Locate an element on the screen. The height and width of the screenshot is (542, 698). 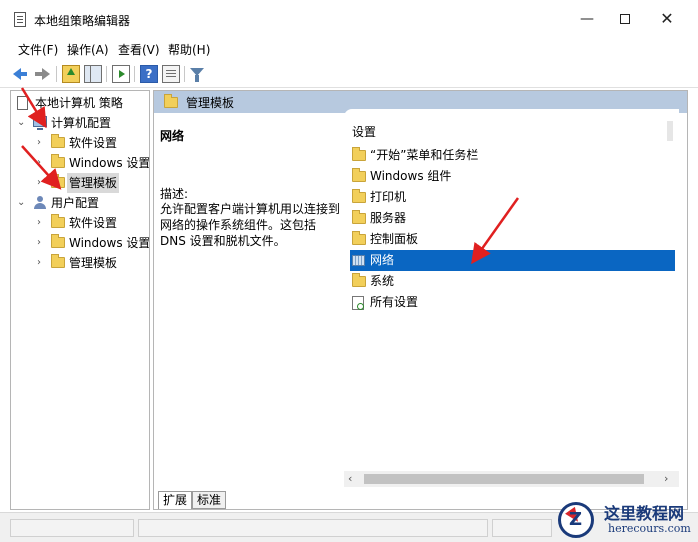
list-item-label: 控制面板 is located at coordinates (394, 239).